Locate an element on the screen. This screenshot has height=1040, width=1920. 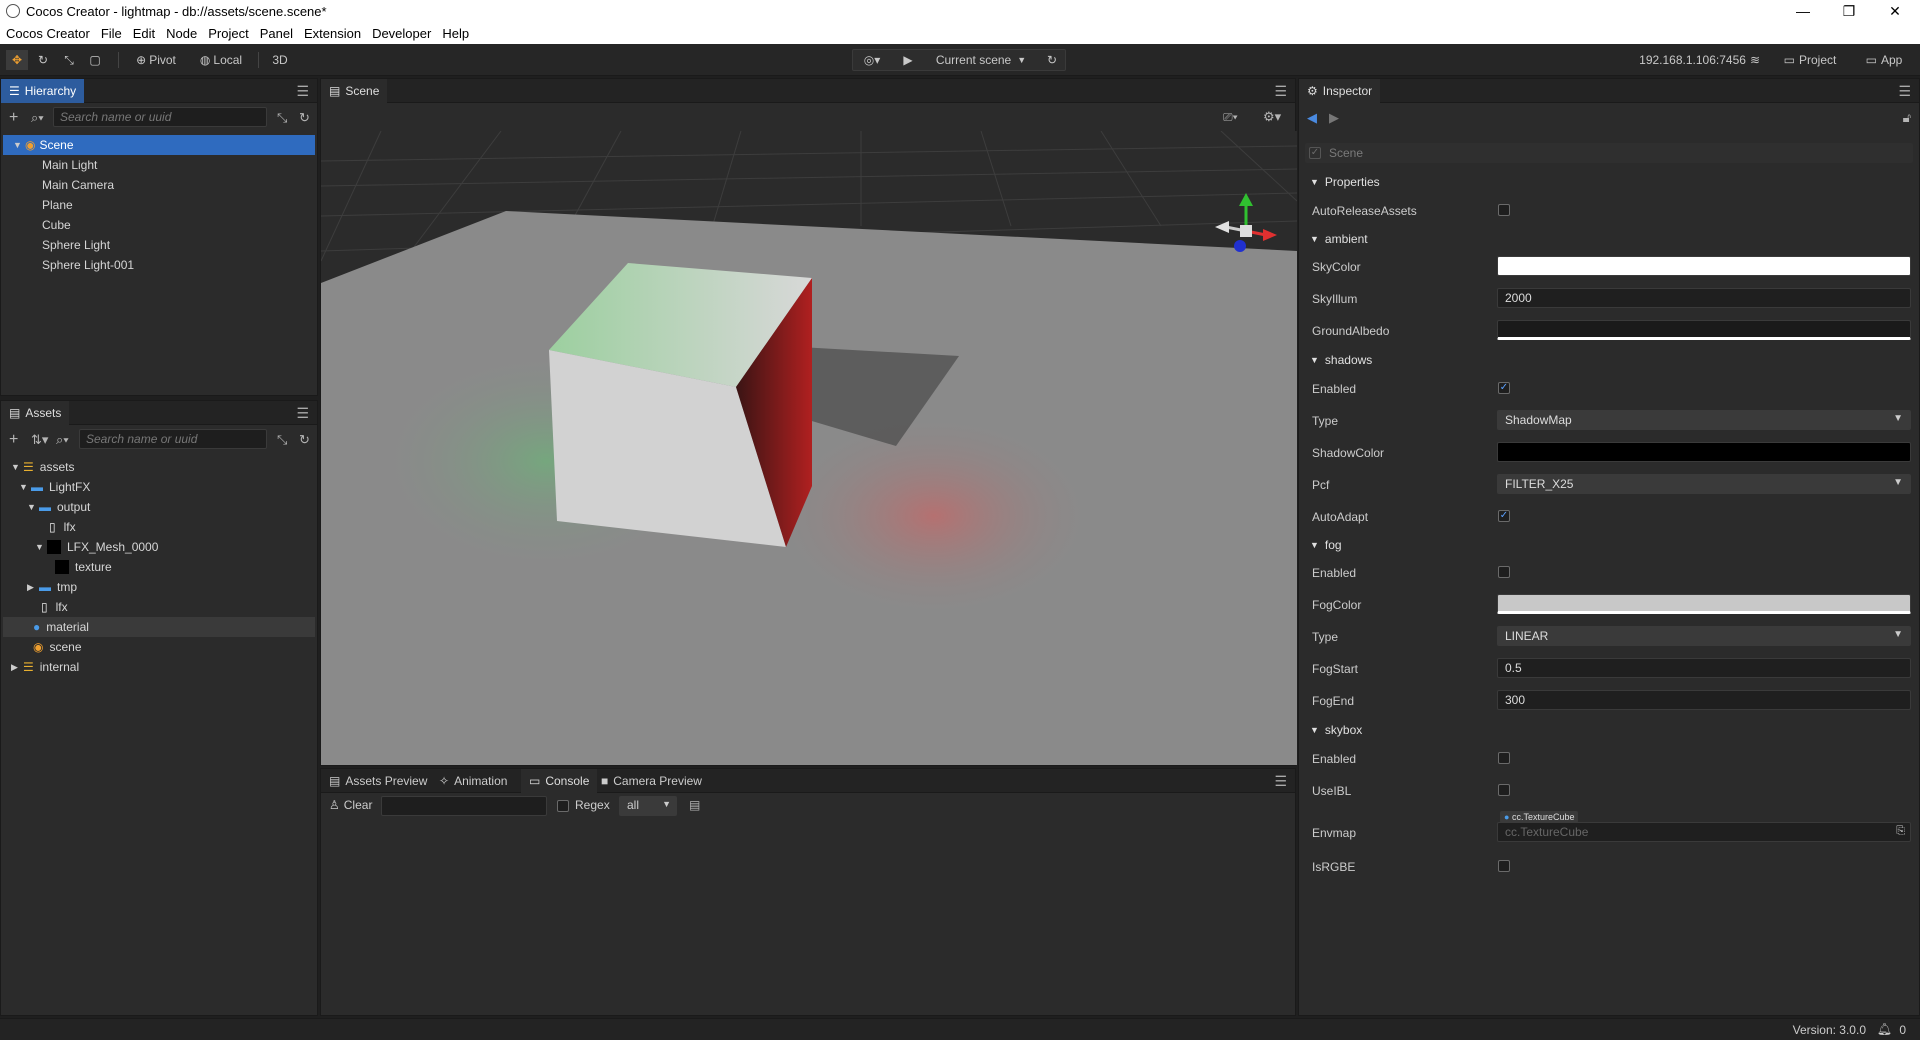
shadows-section: ▼ shadows is located at coordinates (1341, 360).